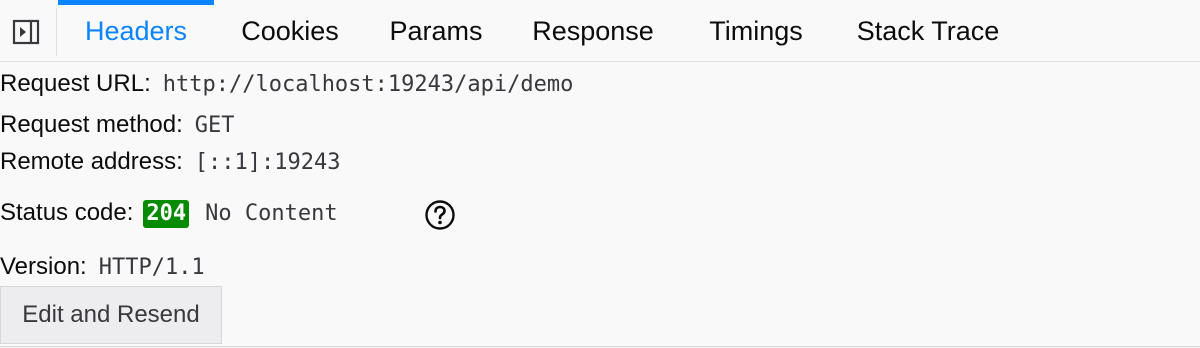 This screenshot has width=1200, height=348. What do you see at coordinates (214, 125) in the screenshot?
I see `request-method-value: GET` at bounding box center [214, 125].